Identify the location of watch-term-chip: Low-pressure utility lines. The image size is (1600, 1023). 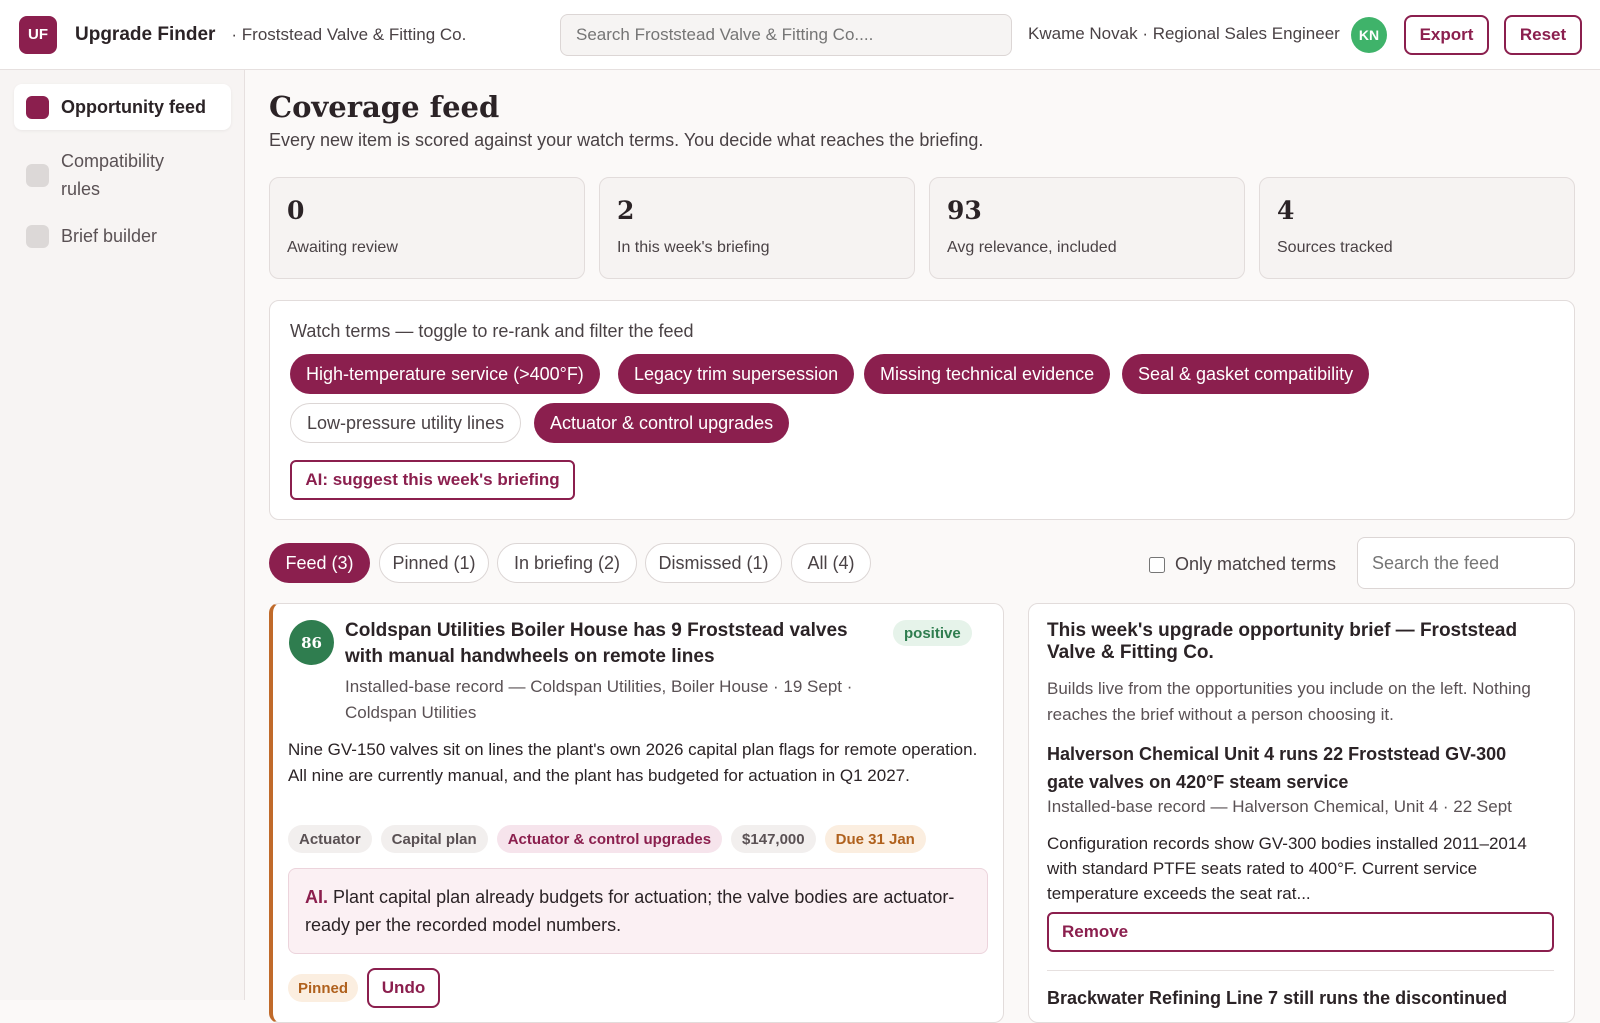
(406, 423).